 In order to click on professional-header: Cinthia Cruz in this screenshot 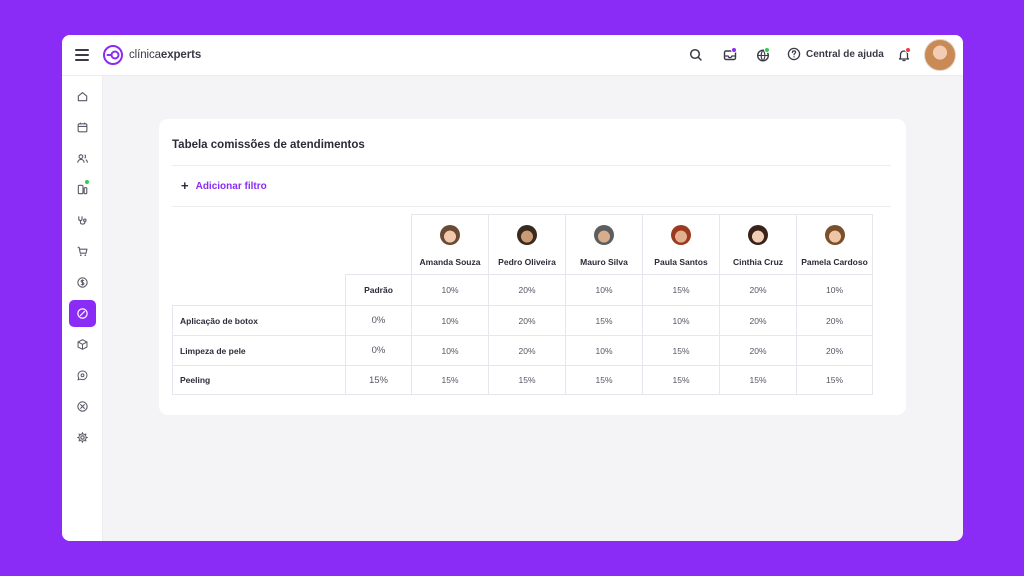, I will do `click(757, 244)`.